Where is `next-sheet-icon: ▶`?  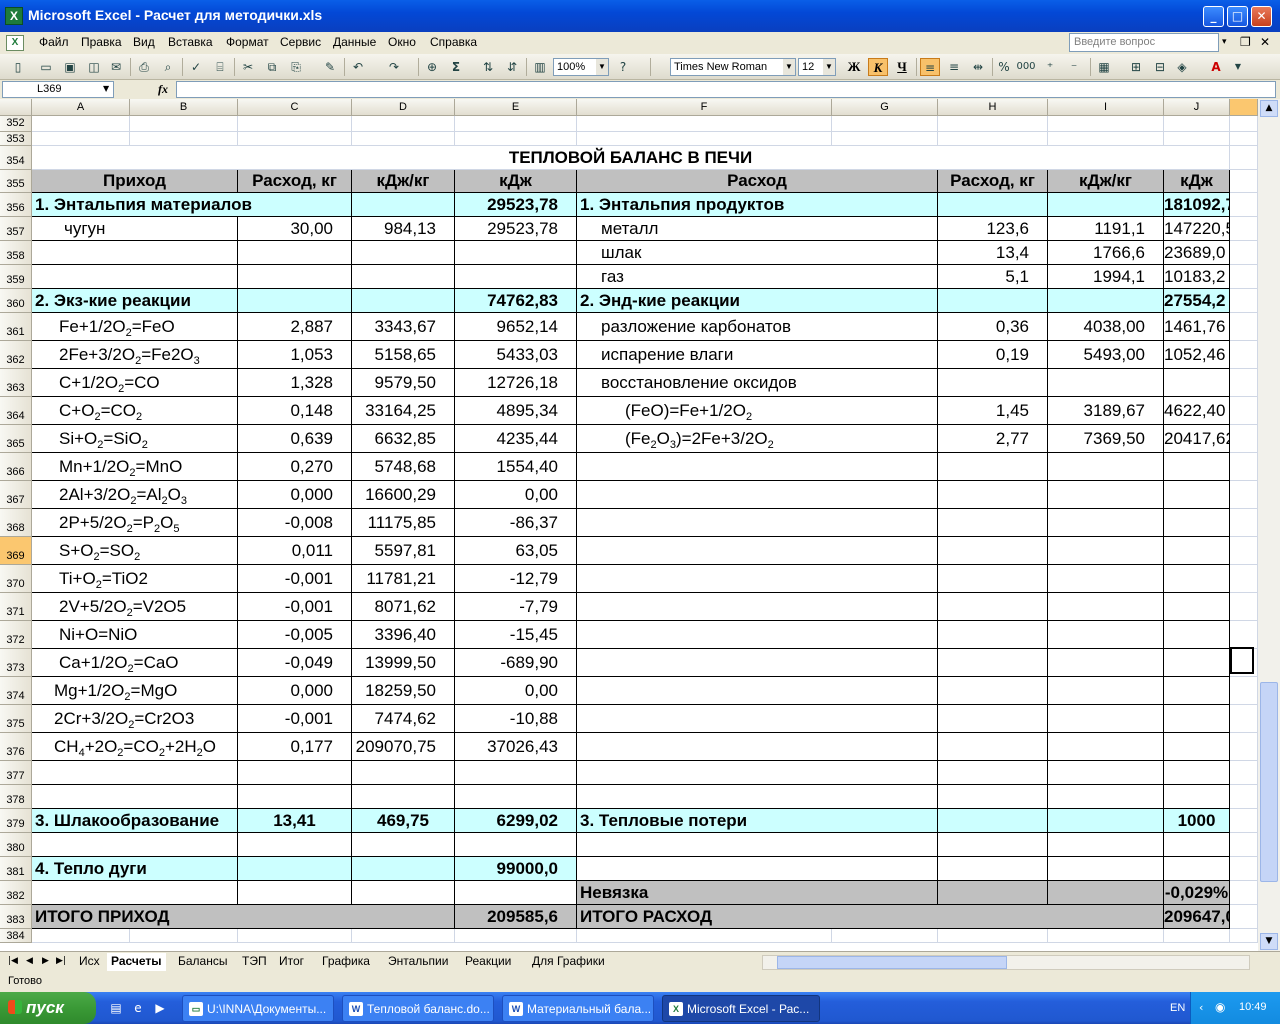 next-sheet-icon: ▶ is located at coordinates (45, 961).